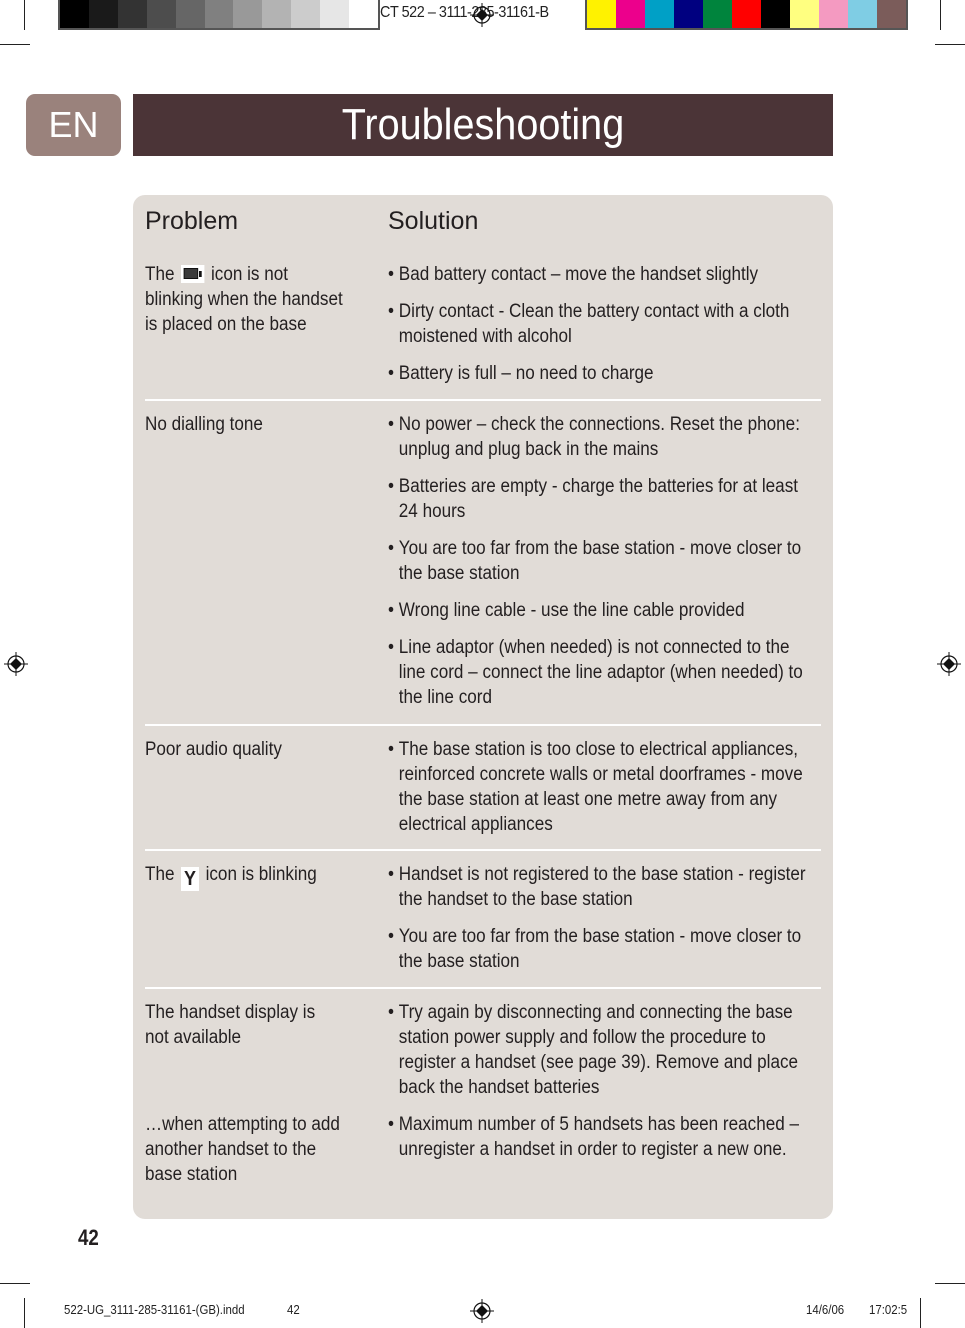 Image resolution: width=965 pixels, height=1328 pixels. What do you see at coordinates (154, 1309) in the screenshot?
I see `slug-file-name: 522-UG_3111-285-31161-(GB).indd` at bounding box center [154, 1309].